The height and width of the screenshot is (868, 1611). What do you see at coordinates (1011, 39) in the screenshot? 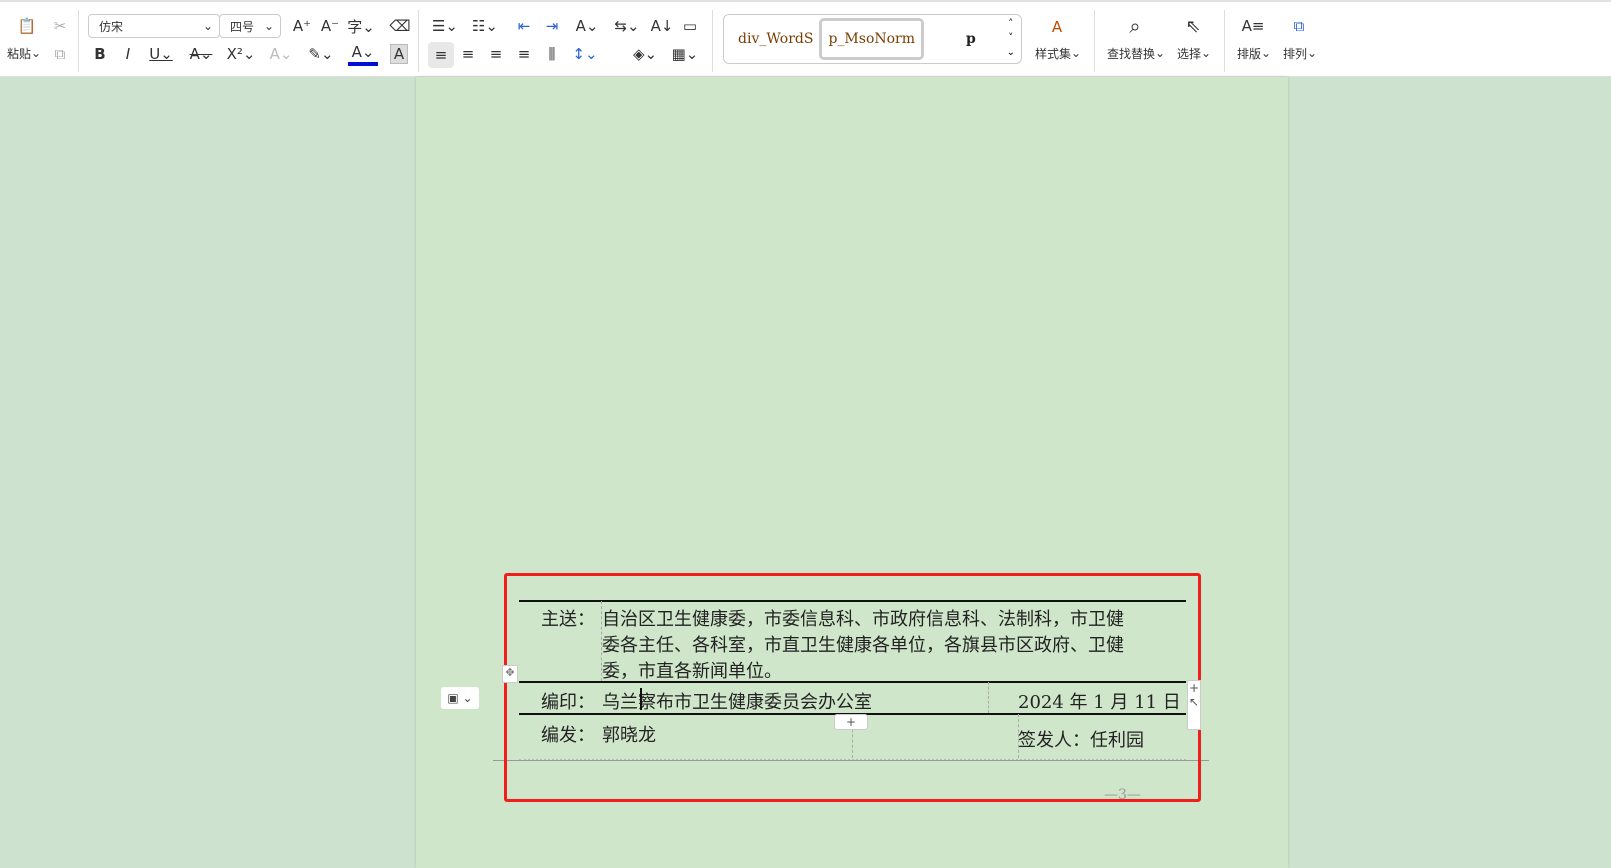
I see `gallery-scroll-icon: ˄ ˅ ⌄` at bounding box center [1011, 39].